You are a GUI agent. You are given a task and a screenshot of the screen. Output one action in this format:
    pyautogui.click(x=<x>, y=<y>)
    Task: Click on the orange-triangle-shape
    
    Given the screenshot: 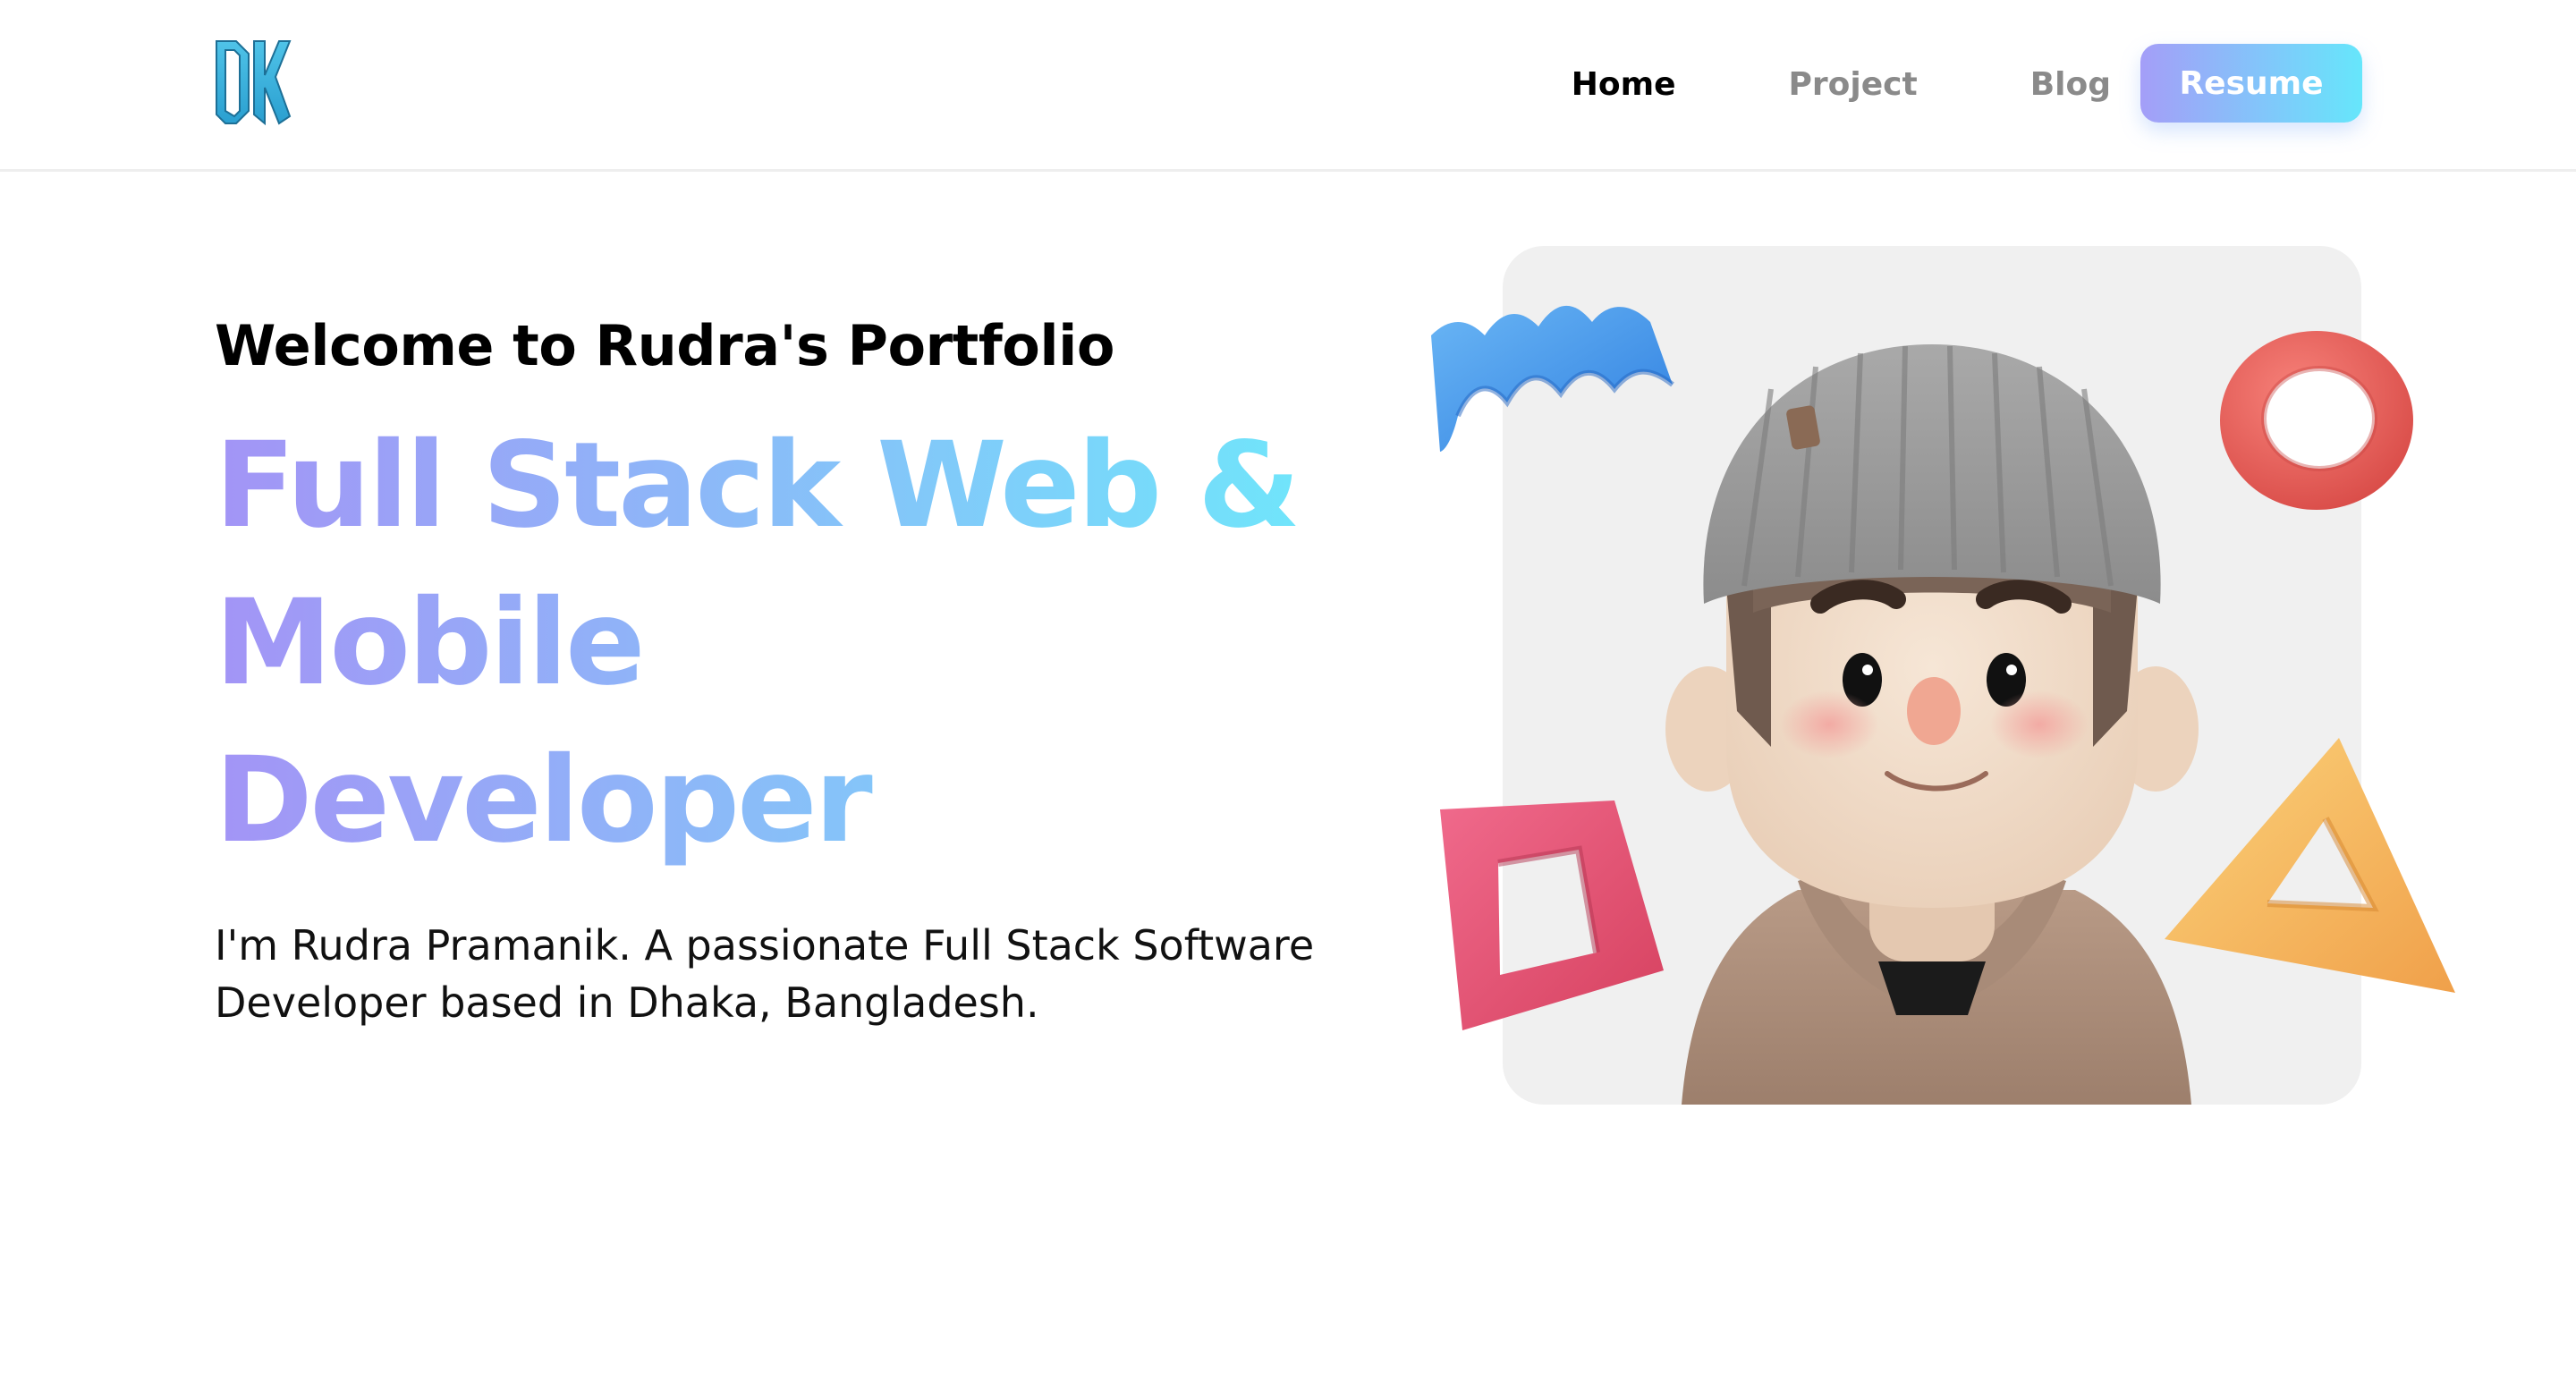 What is the action you would take?
    pyautogui.click(x=2310, y=865)
    